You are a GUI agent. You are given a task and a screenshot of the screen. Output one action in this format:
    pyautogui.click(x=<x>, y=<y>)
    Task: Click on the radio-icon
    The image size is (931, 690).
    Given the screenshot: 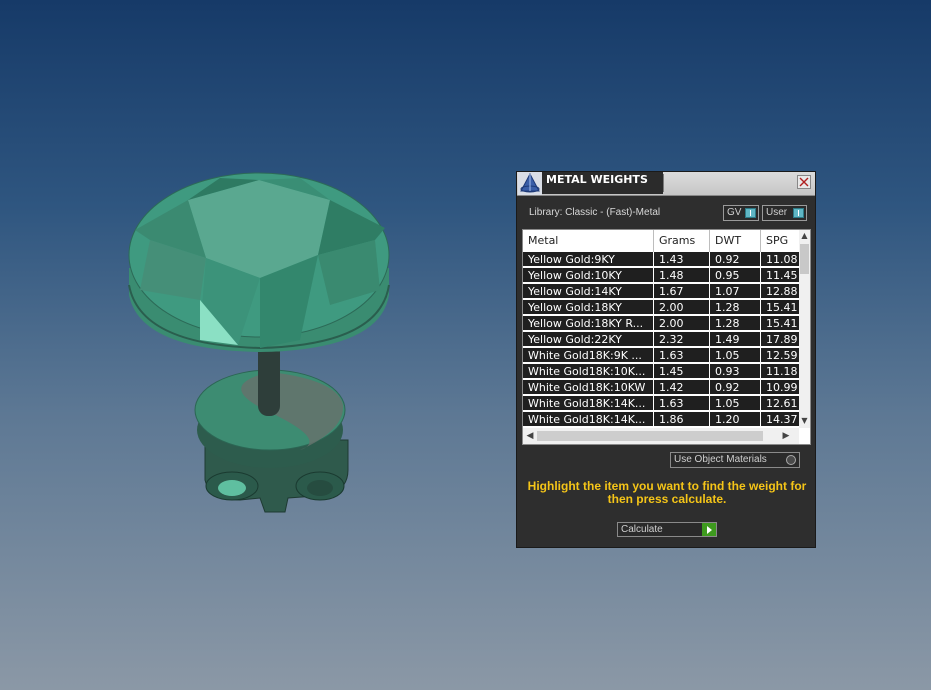 What is the action you would take?
    pyautogui.click(x=791, y=460)
    